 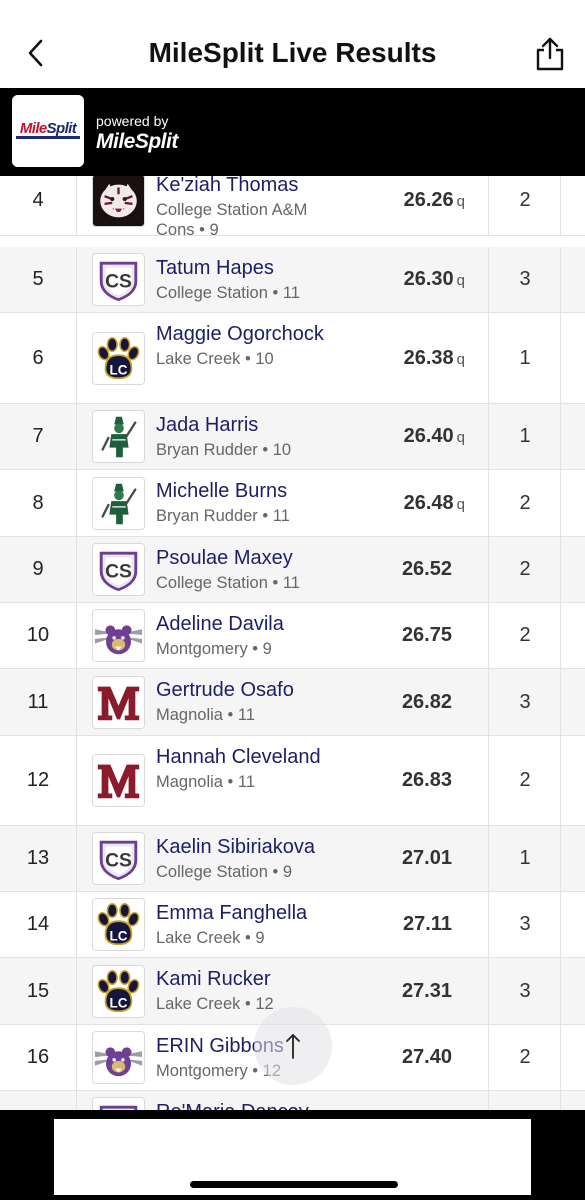 What do you see at coordinates (38, 858) in the screenshot?
I see `place-cell: 13` at bounding box center [38, 858].